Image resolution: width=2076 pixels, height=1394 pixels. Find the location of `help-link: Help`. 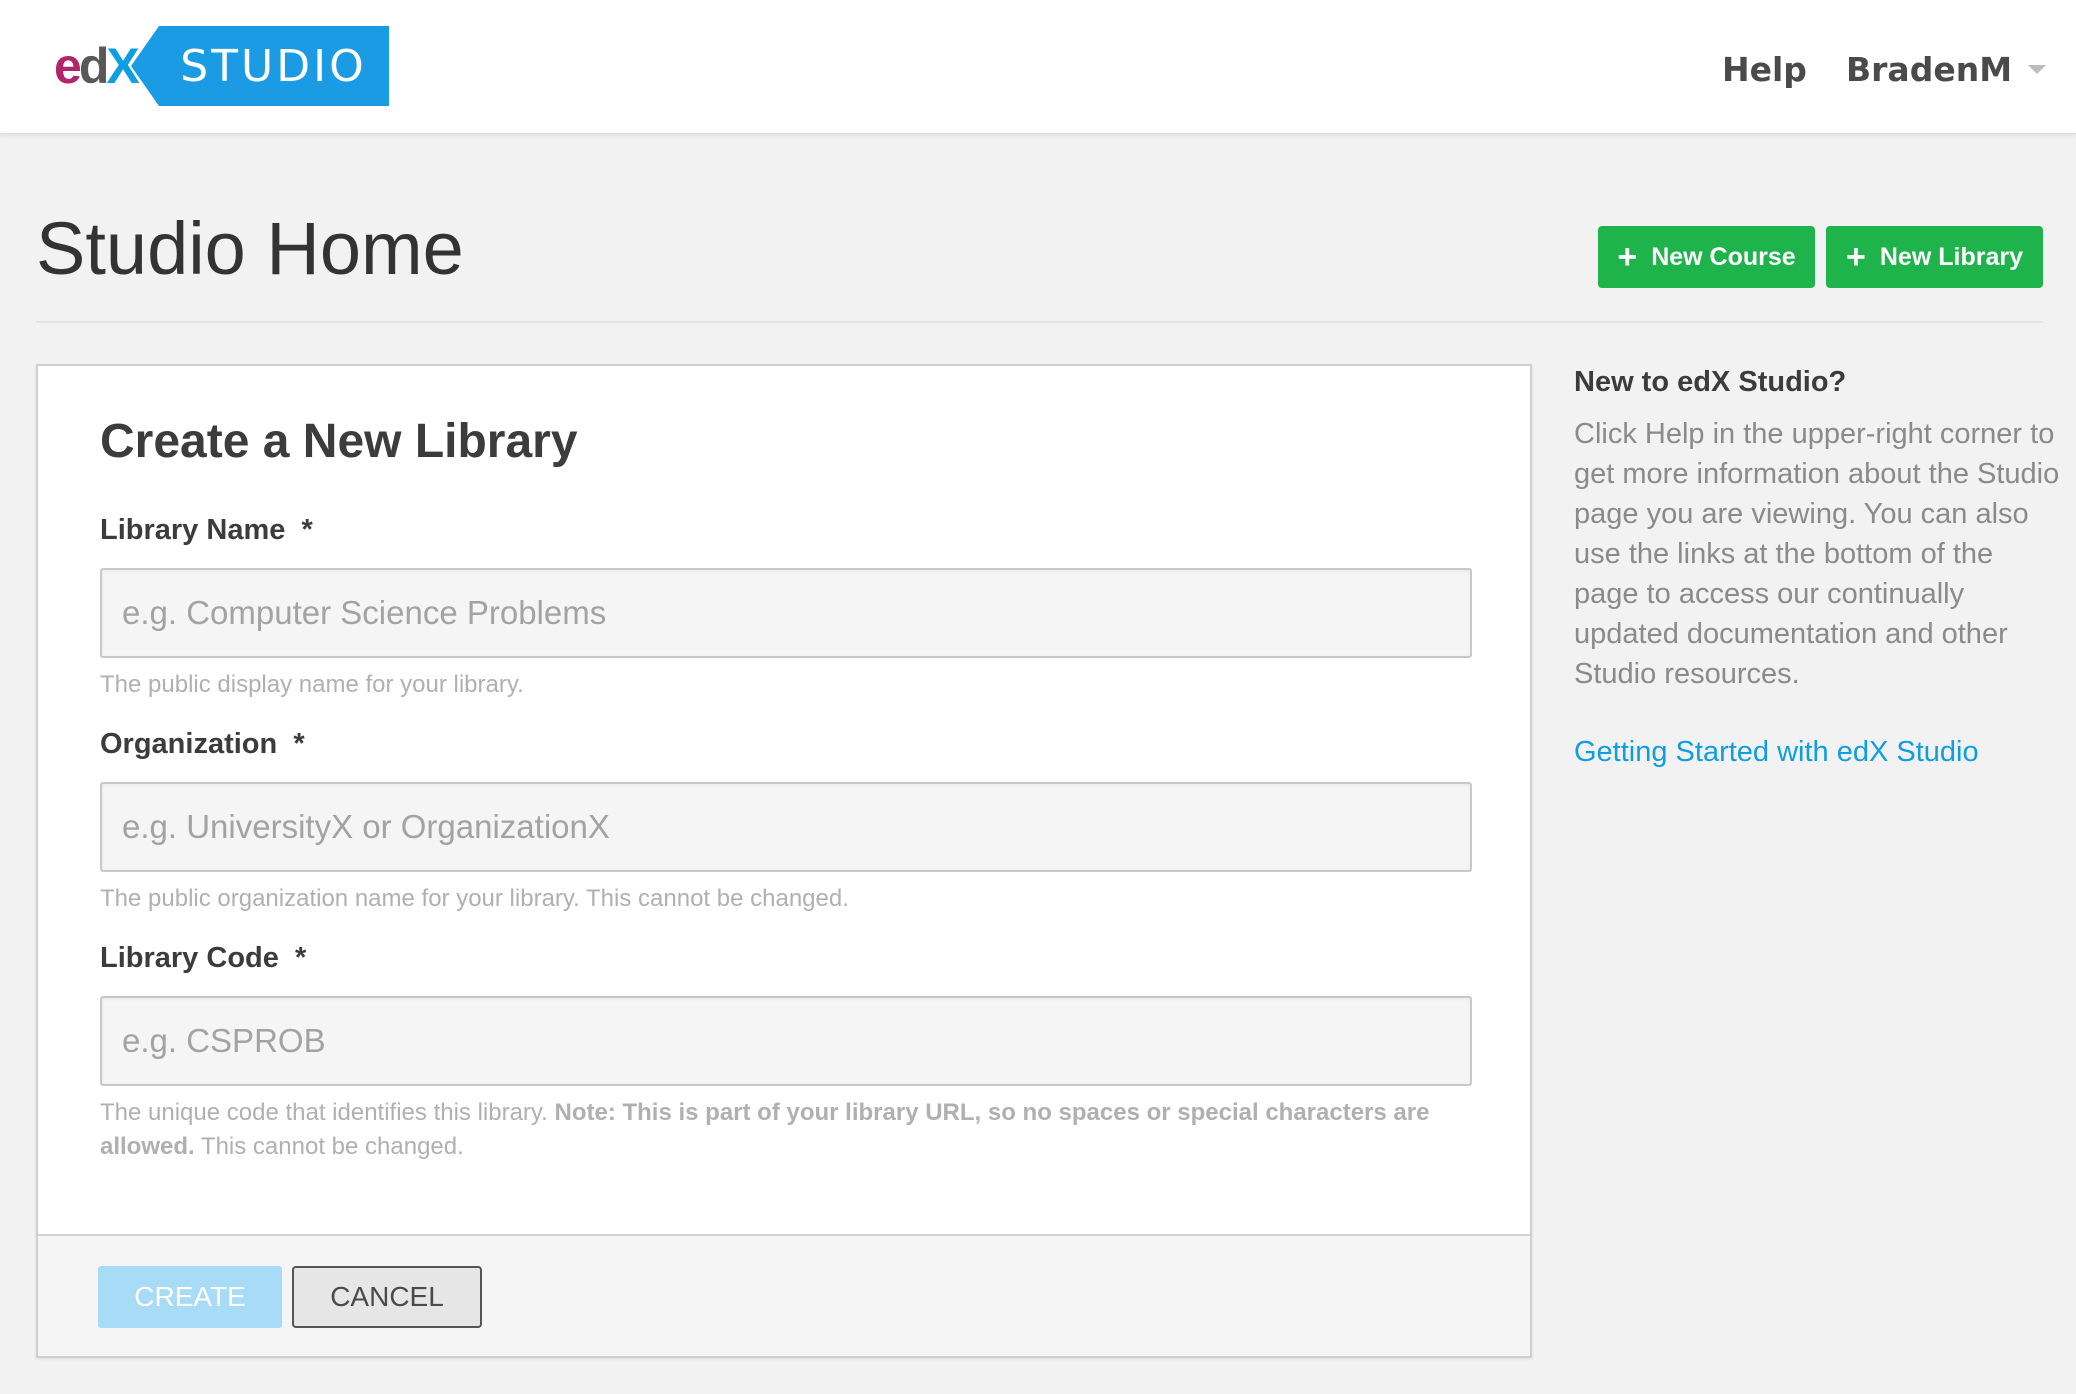

help-link: Help is located at coordinates (1764, 69).